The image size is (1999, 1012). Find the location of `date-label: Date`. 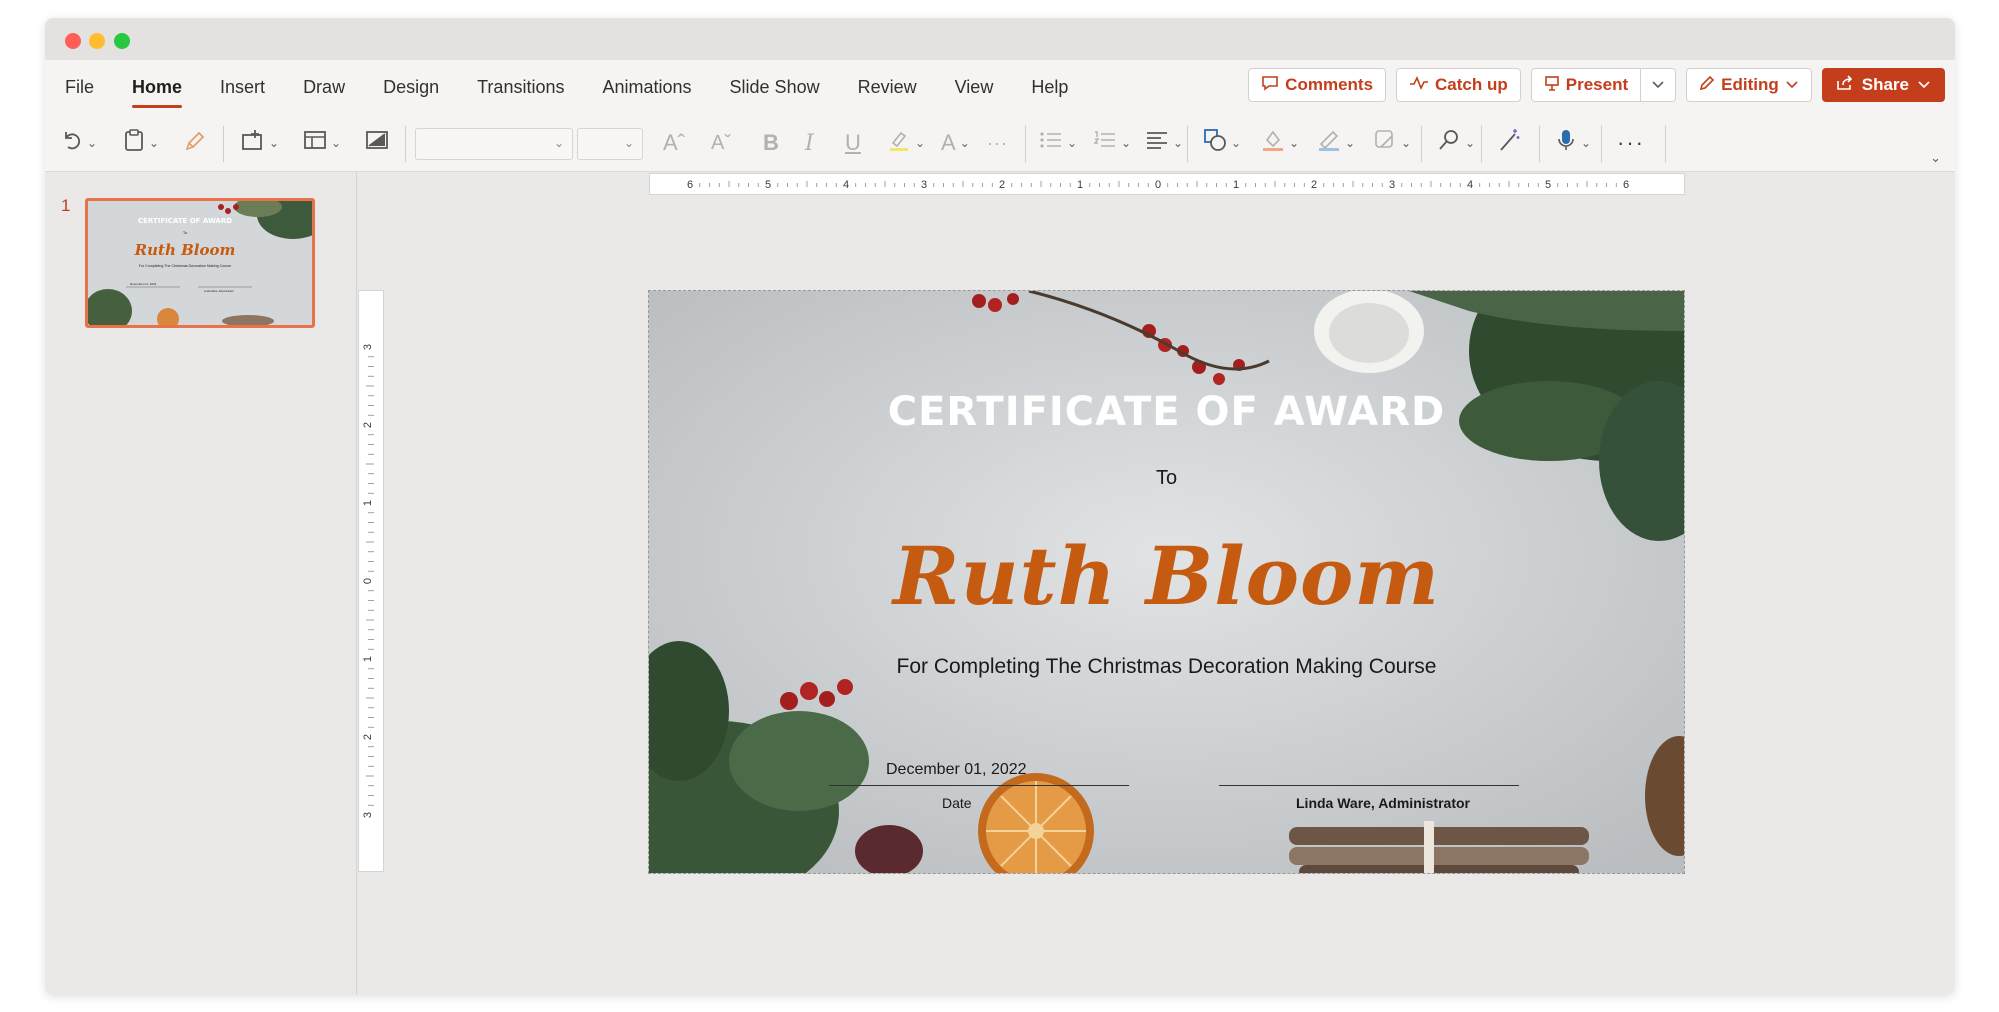

date-label: Date is located at coordinates (957, 803).